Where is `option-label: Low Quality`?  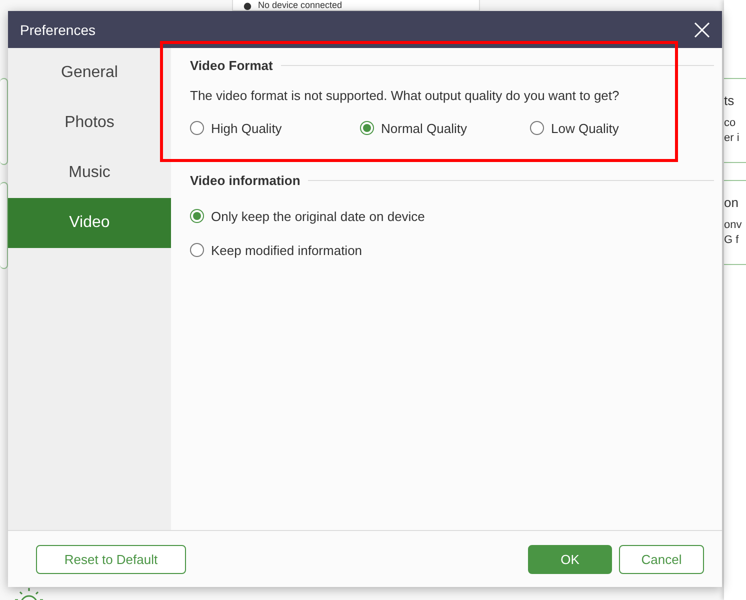
option-label: Low Quality is located at coordinates (585, 128).